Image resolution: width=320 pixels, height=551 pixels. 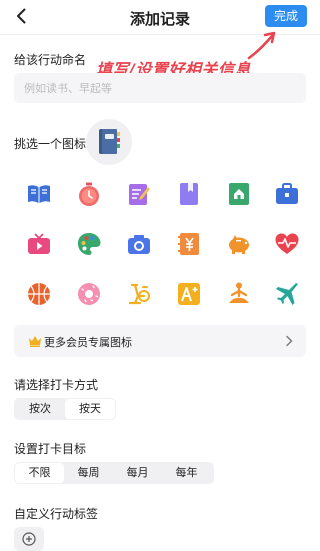 What do you see at coordinates (89, 294) in the screenshot?
I see `donut-icon` at bounding box center [89, 294].